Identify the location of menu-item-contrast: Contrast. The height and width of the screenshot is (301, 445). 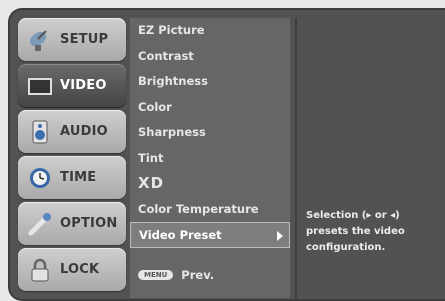
(210, 57).